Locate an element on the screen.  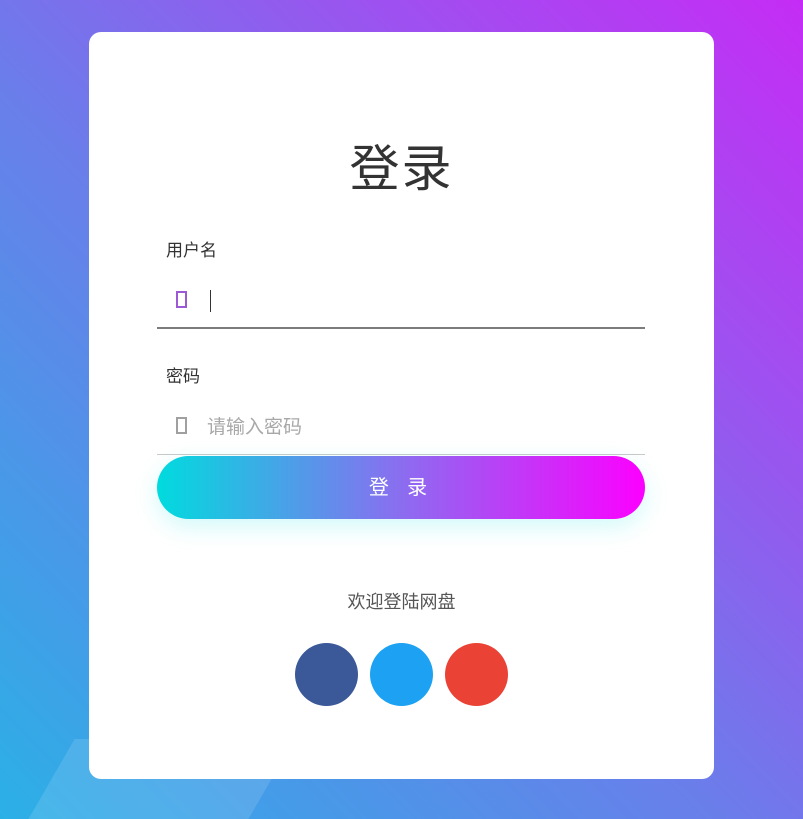
facebook-button is located at coordinates (326, 674).